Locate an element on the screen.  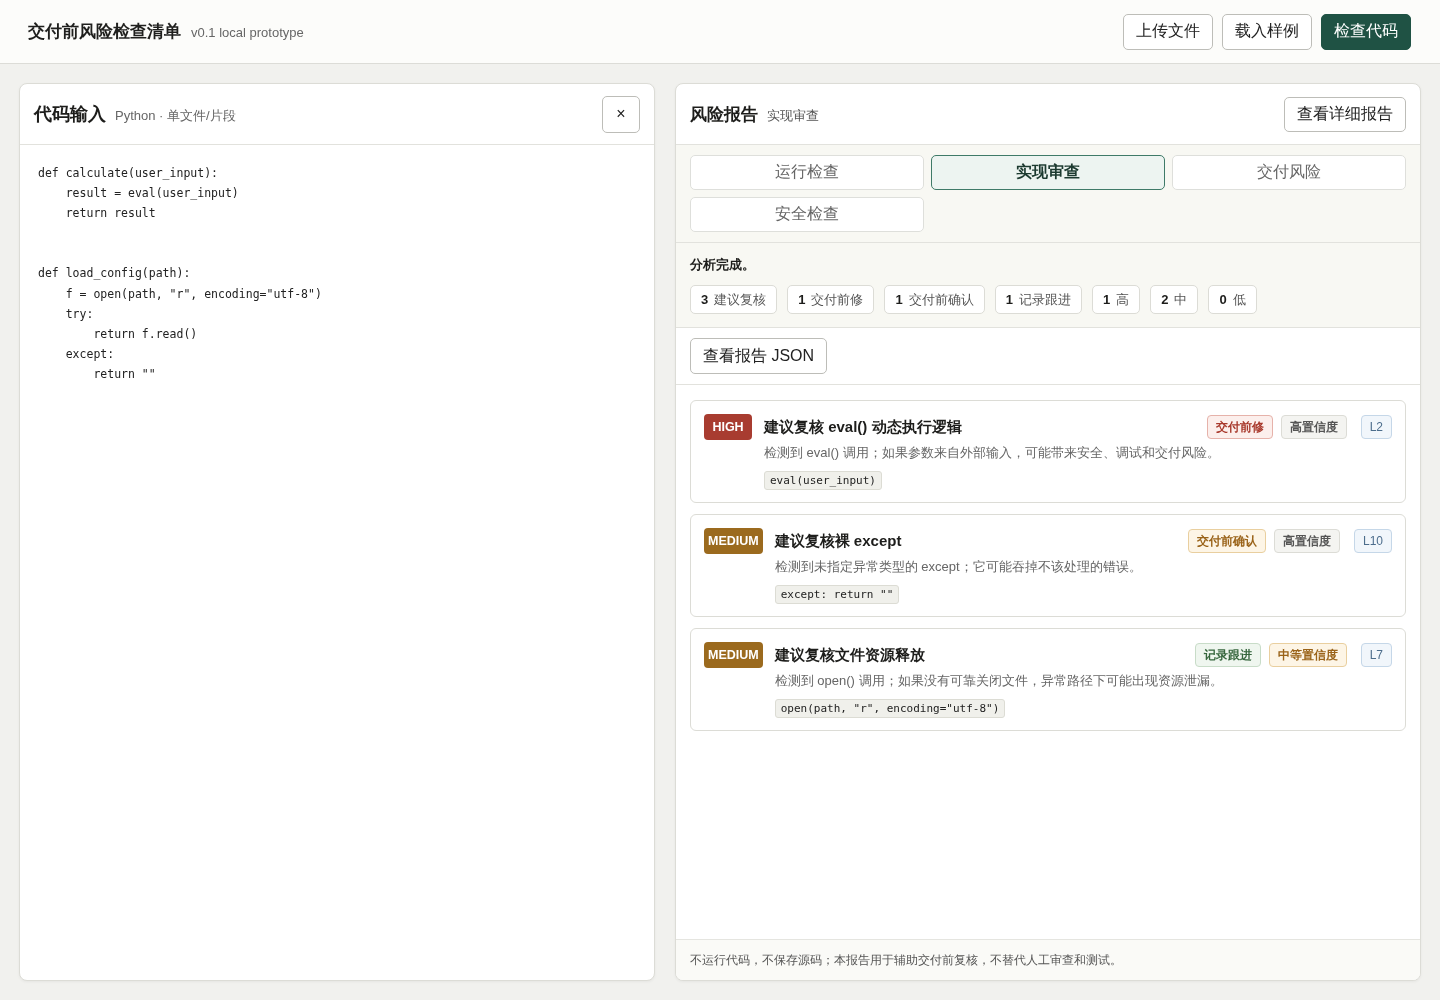
code-snippet: except: return "" is located at coordinates (837, 594).